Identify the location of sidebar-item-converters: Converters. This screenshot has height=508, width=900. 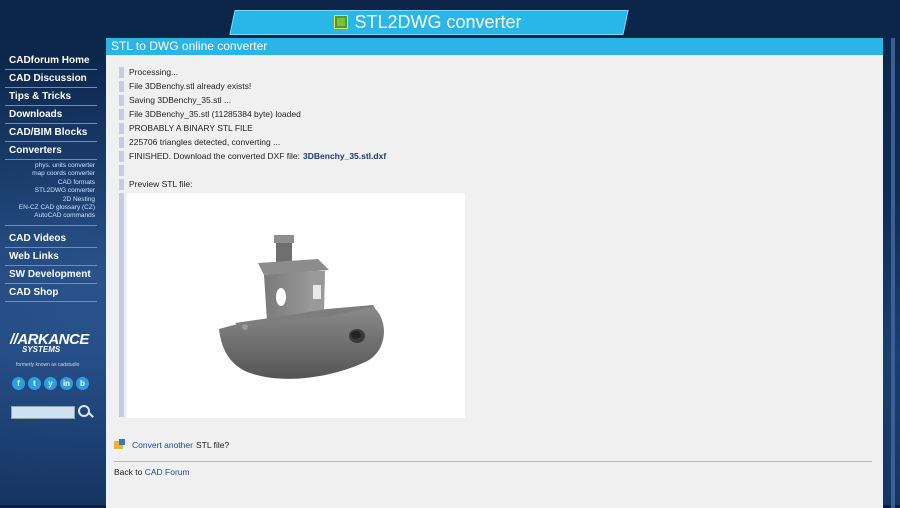
(51, 151).